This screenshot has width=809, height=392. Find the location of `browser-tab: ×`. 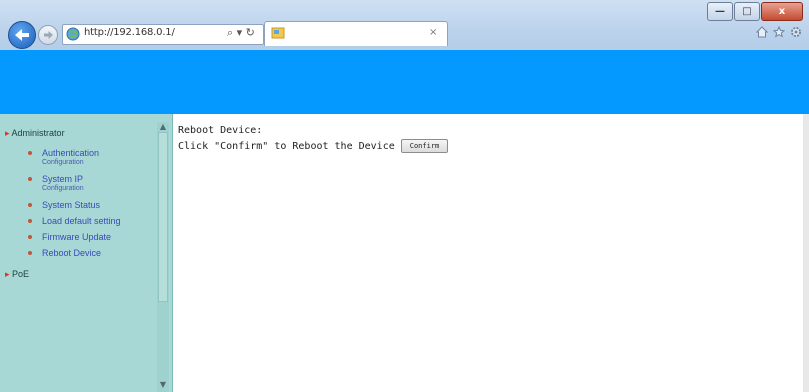

browser-tab: × is located at coordinates (356, 33).